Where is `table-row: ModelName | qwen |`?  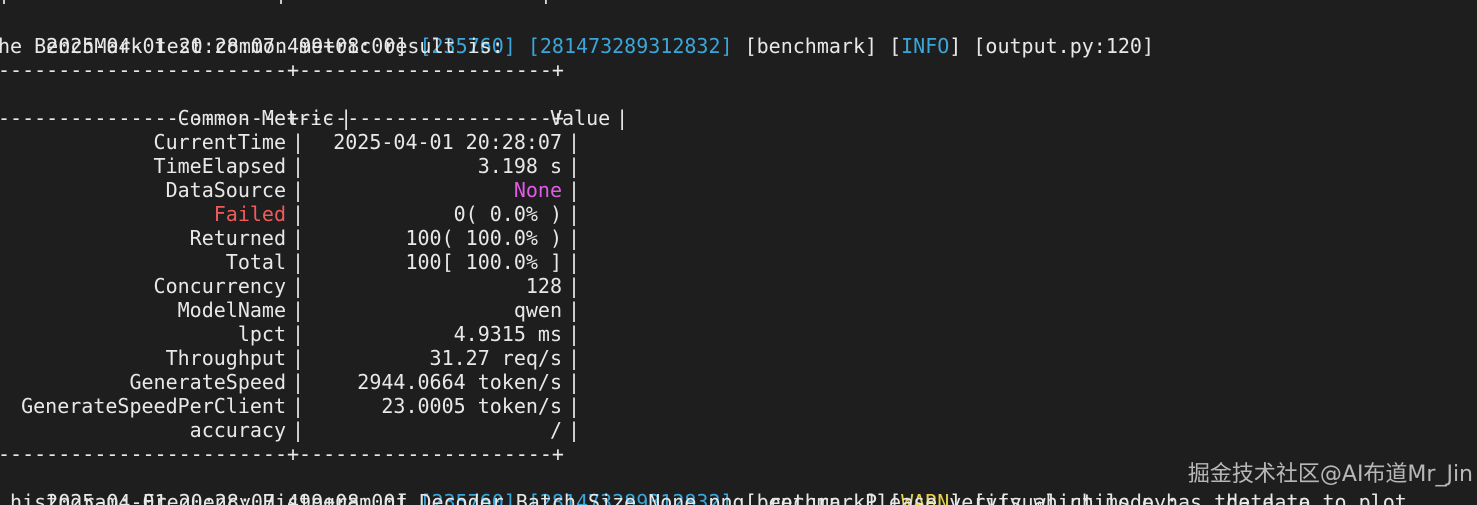
table-row: ModelName | qwen | is located at coordinates (293, 310).